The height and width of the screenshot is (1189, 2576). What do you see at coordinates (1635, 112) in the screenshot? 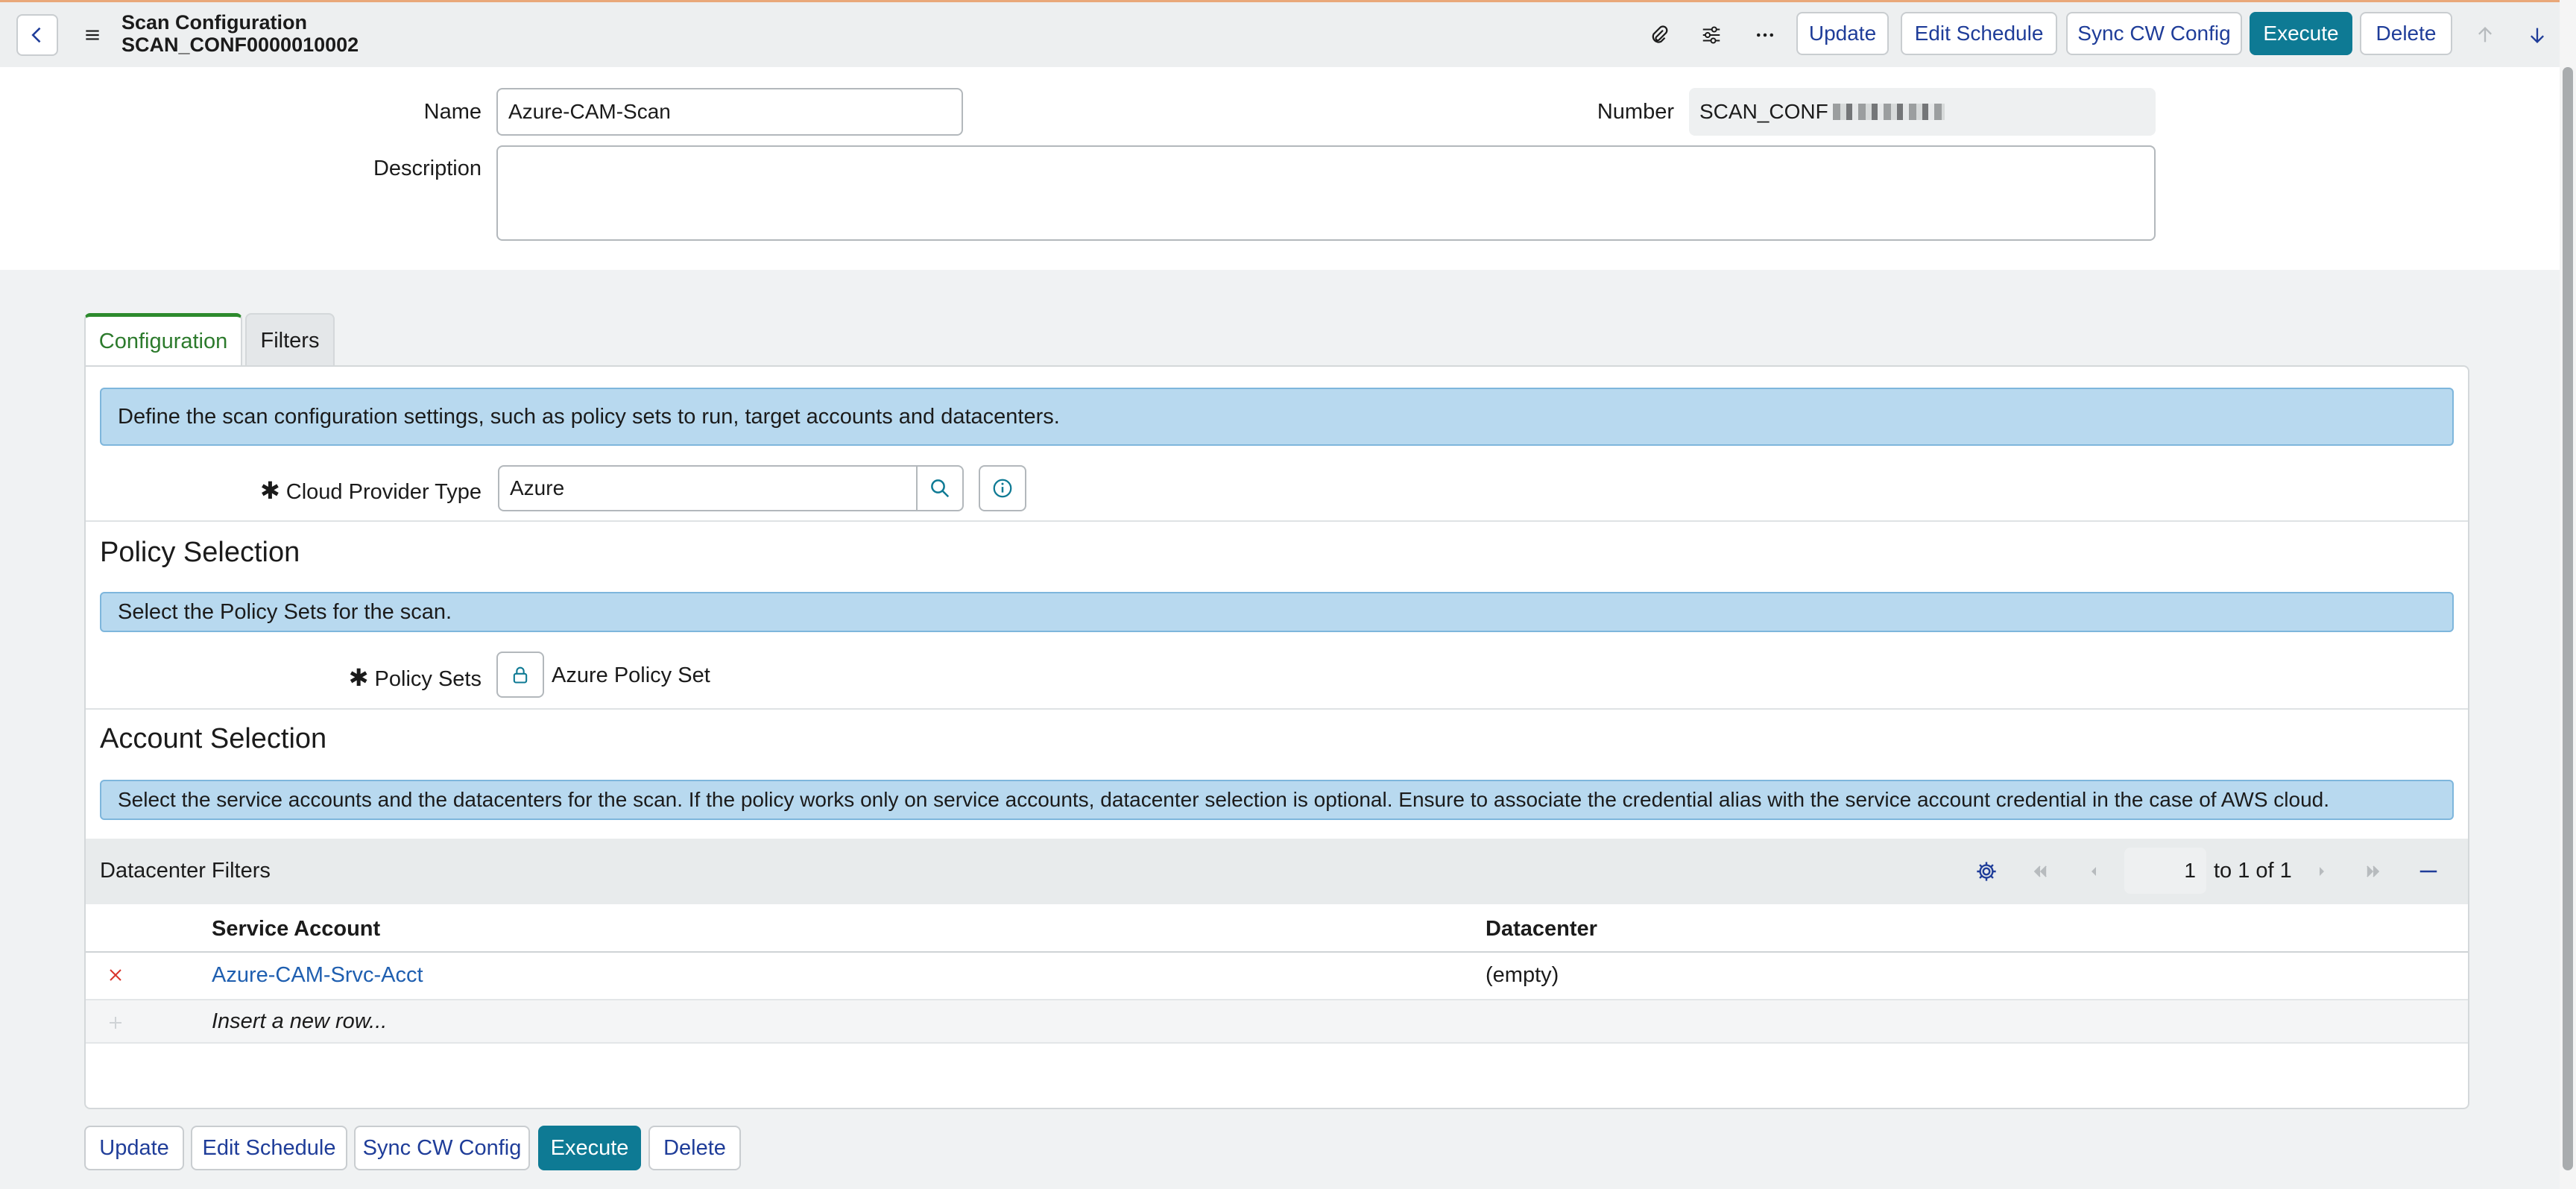
I see `number-label: Number` at bounding box center [1635, 112].